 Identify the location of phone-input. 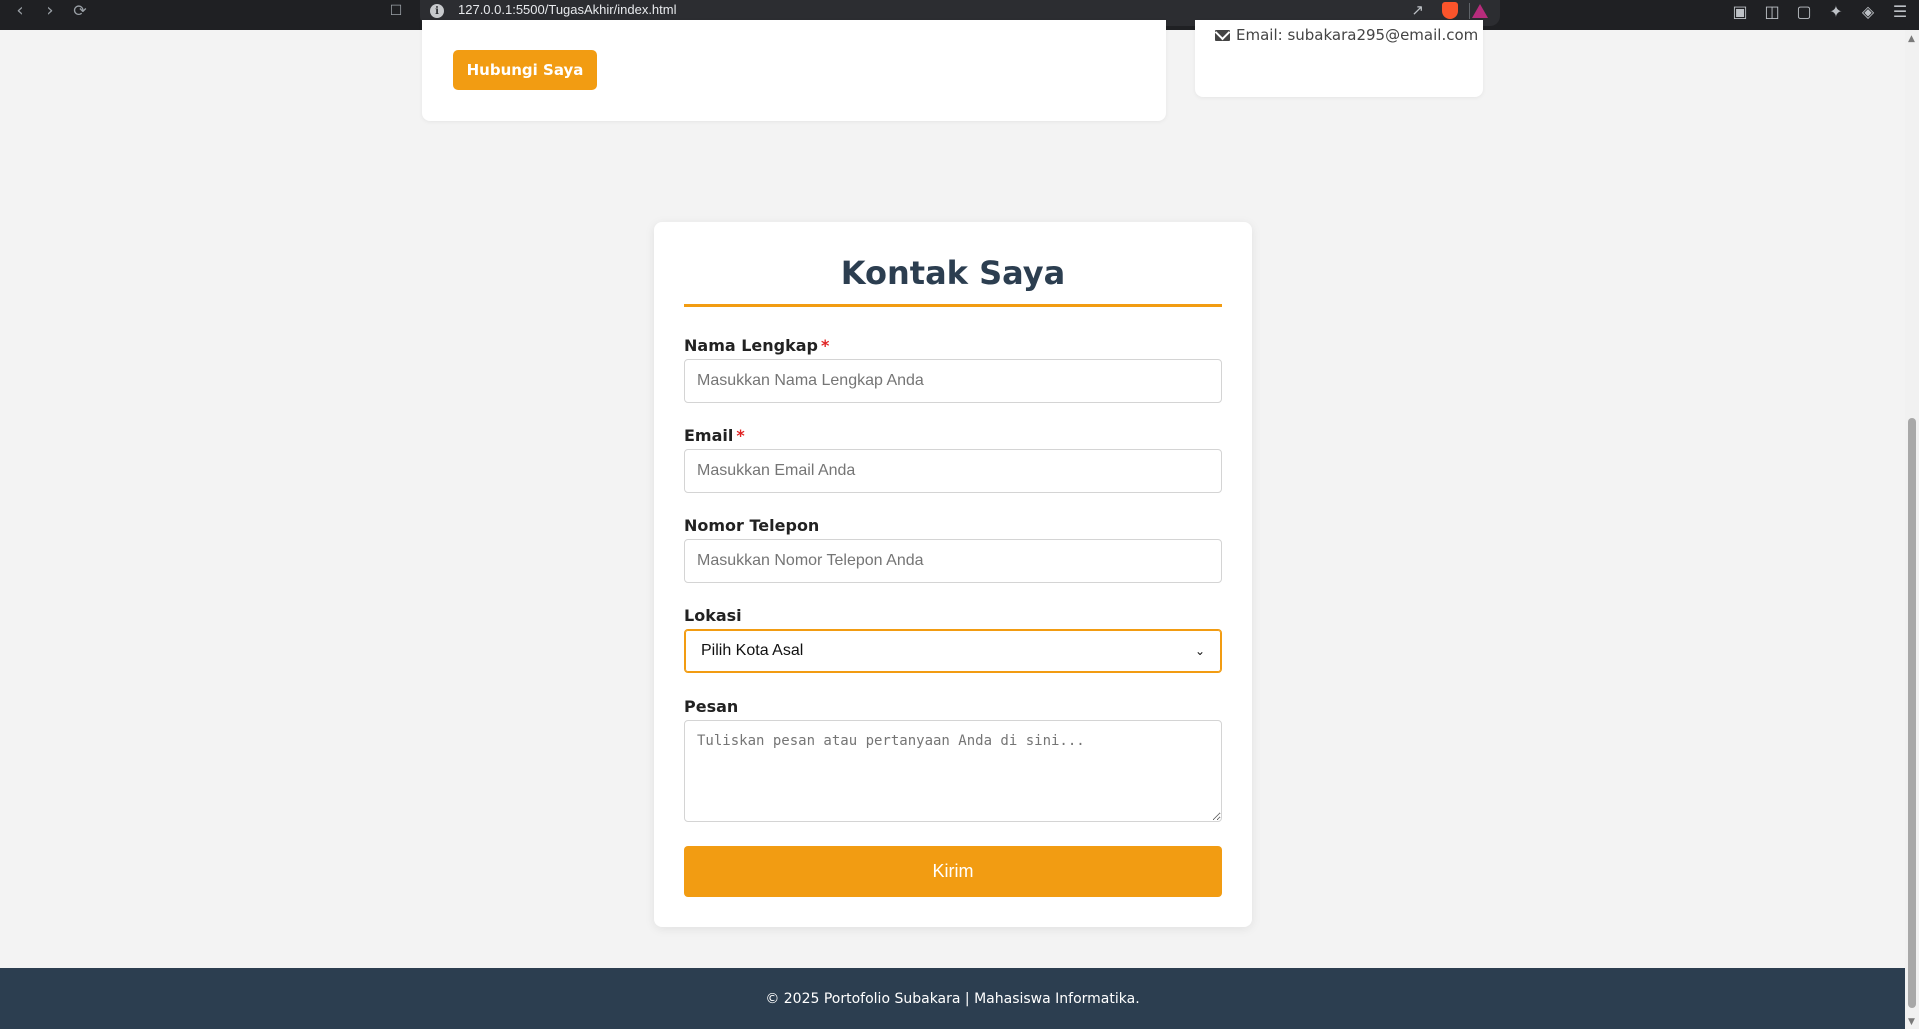
(953, 561).